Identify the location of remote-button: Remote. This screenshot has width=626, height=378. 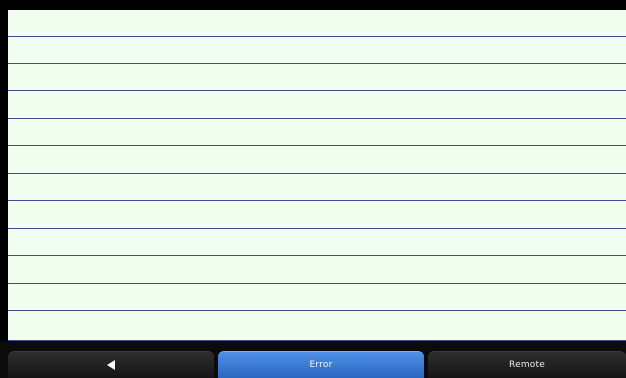
(527, 364).